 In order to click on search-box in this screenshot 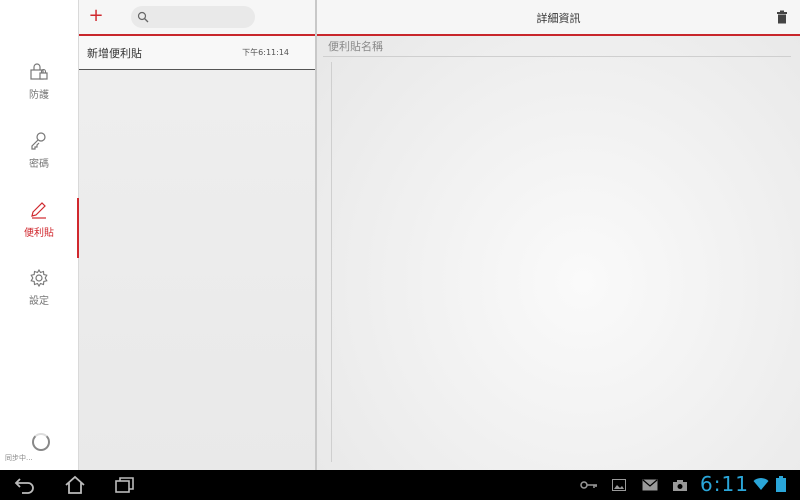, I will do `click(193, 17)`.